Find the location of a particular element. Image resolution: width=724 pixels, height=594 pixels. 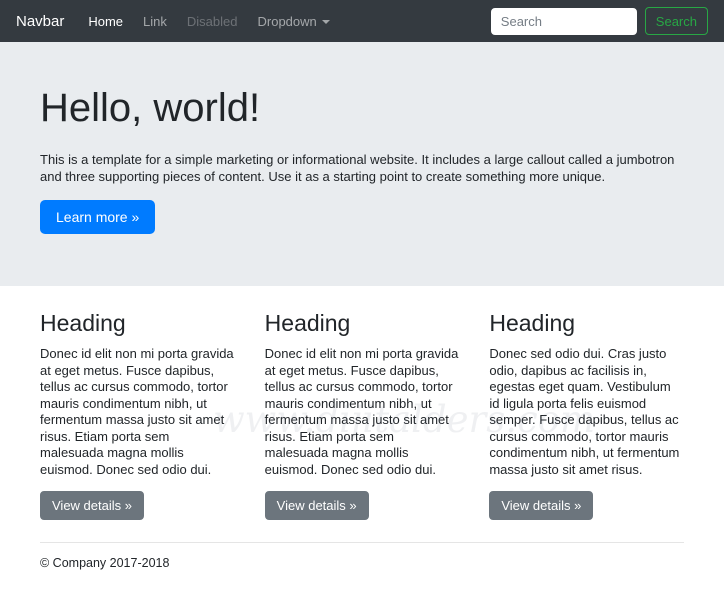

jumbotron-title: Hello, world! is located at coordinates (150, 108).